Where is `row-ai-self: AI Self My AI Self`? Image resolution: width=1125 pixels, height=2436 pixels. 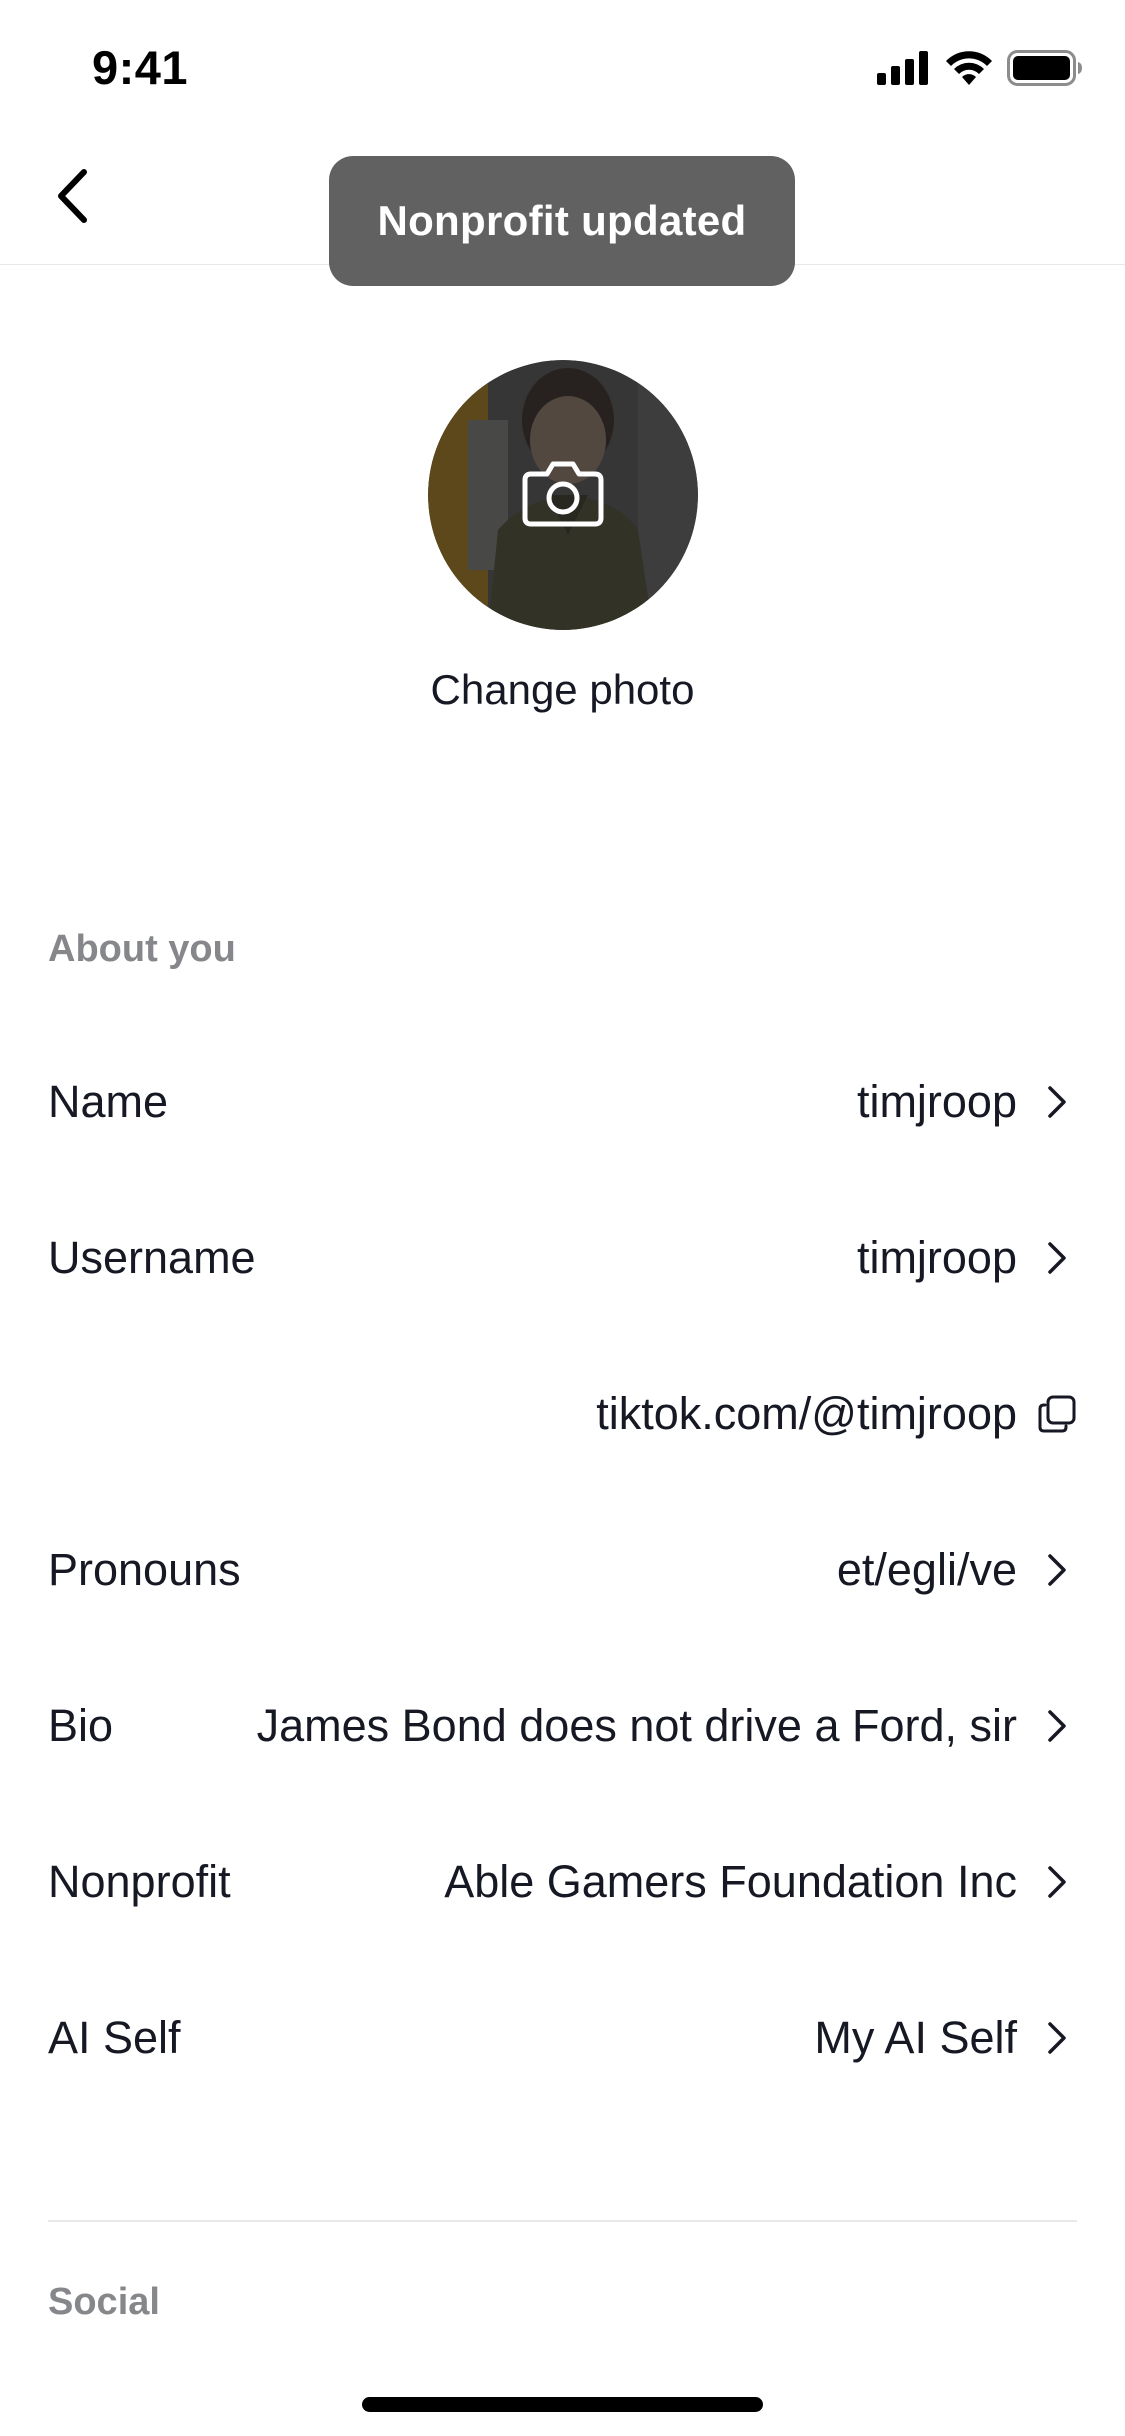
row-ai-self: AI Self My AI Self is located at coordinates (562, 2038).